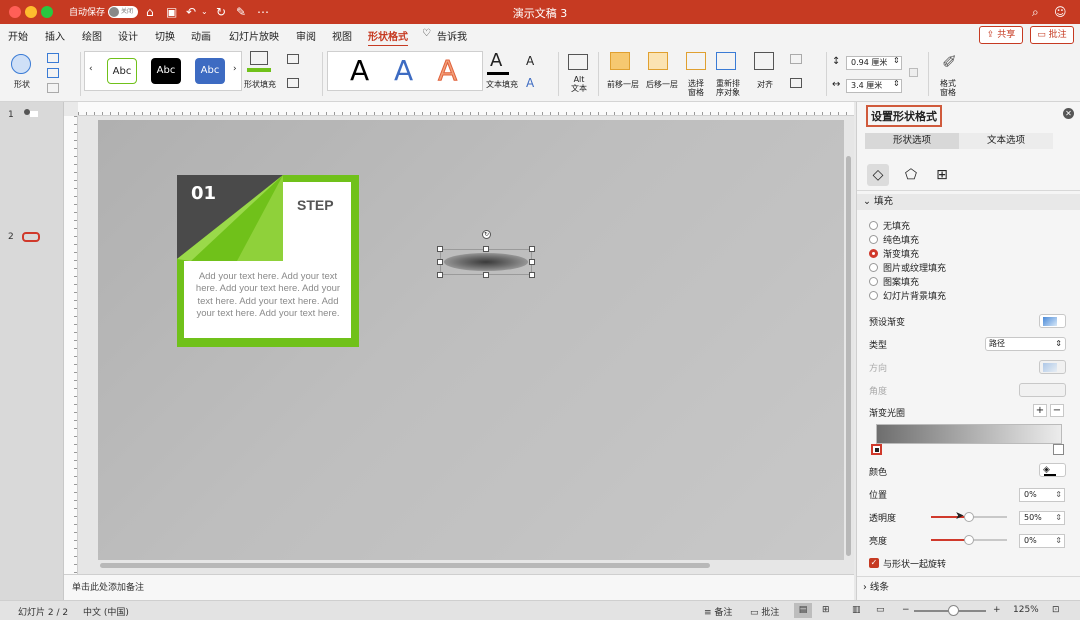 The width and height of the screenshot is (1080, 620). What do you see at coordinates (949, 62) in the screenshot?
I see `format-pane-icon: ✐` at bounding box center [949, 62].